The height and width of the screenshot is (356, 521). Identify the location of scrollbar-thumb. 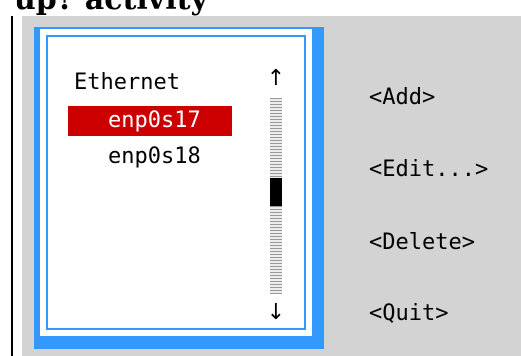
(276, 192).